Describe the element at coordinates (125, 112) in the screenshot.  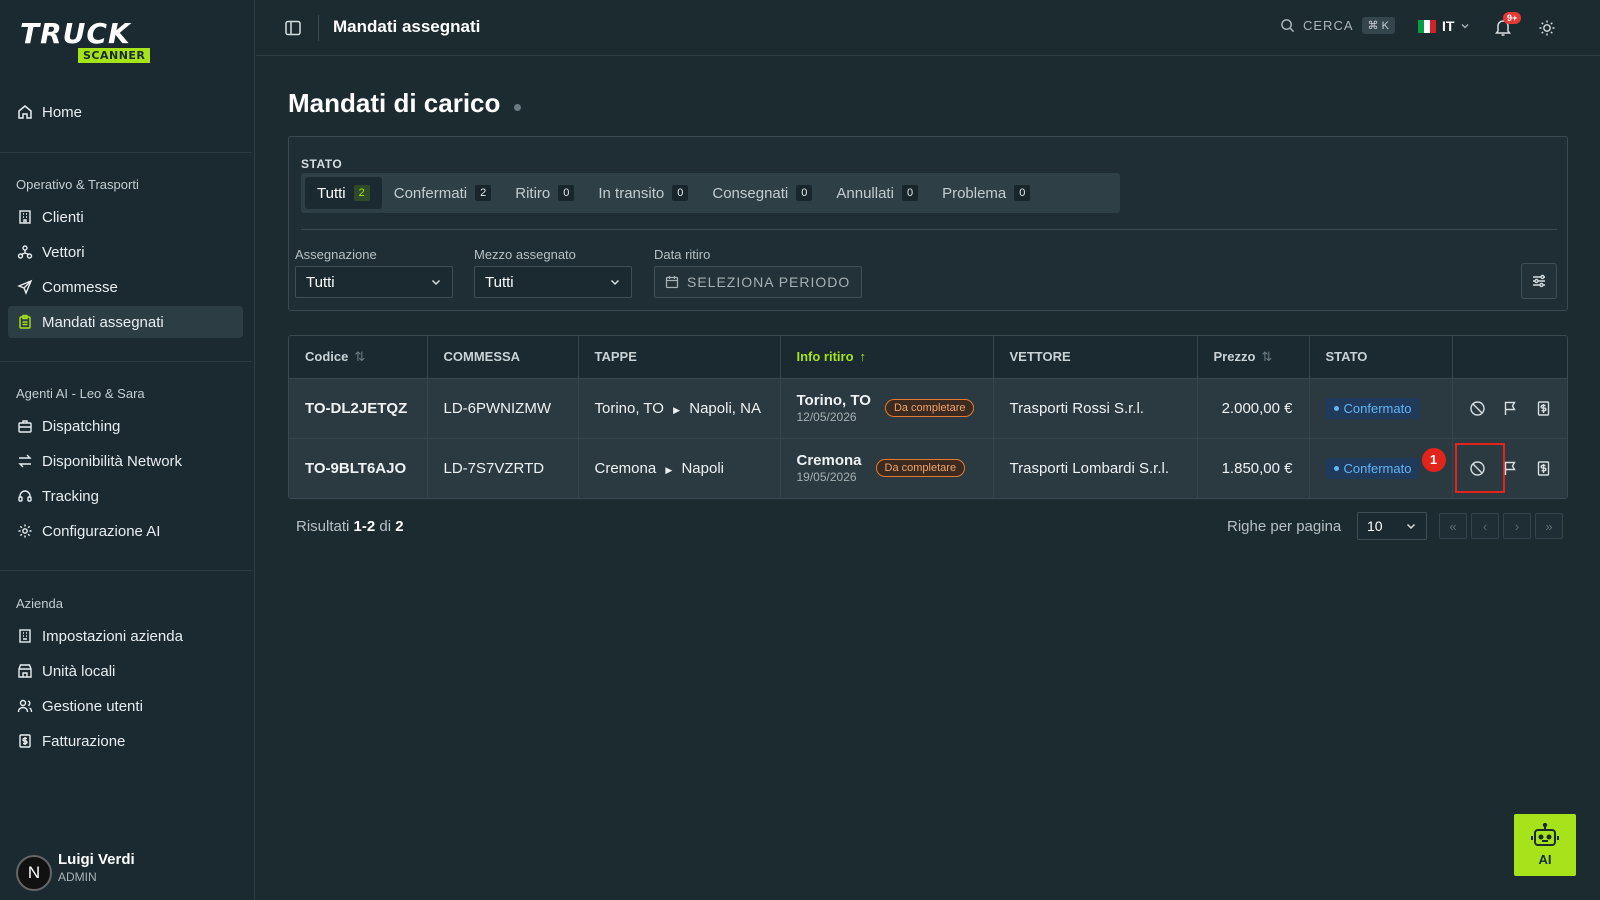
I see `nav-home: Home` at that location.